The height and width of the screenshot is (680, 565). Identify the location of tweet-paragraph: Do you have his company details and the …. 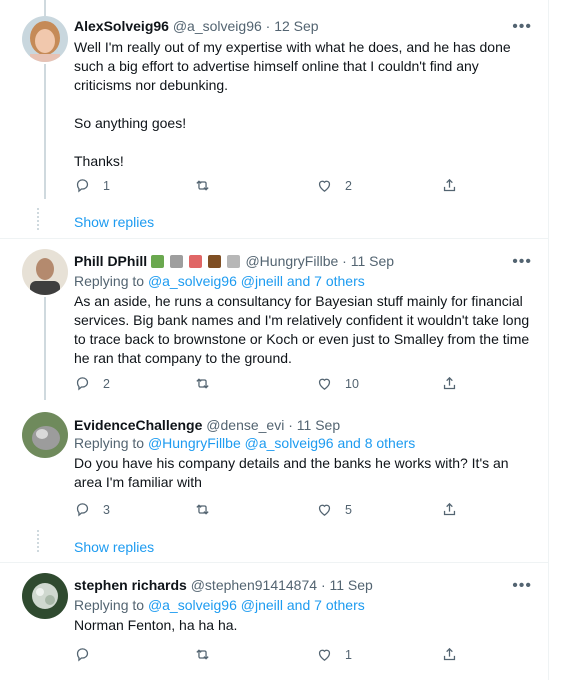
(291, 472).